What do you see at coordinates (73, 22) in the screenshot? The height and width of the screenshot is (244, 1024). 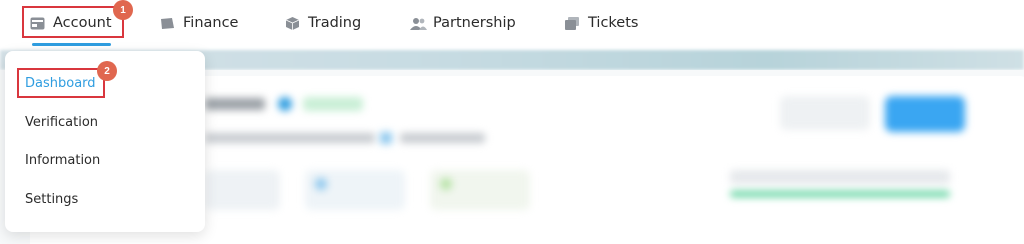 I see `account-highlight-box` at bounding box center [73, 22].